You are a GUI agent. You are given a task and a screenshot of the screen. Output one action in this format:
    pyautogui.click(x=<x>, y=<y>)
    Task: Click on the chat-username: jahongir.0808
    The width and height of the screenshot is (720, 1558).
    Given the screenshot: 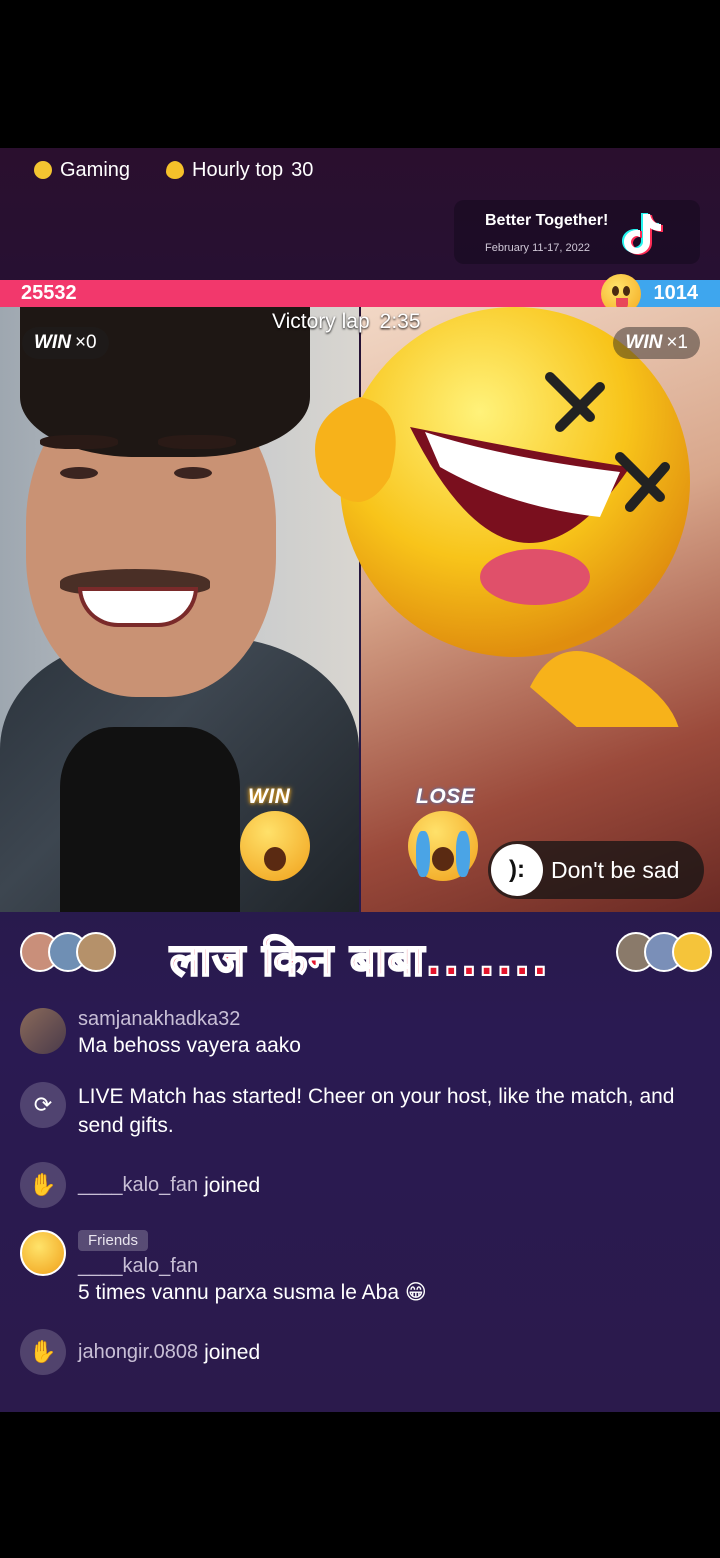 What is the action you would take?
    pyautogui.click(x=138, y=1352)
    